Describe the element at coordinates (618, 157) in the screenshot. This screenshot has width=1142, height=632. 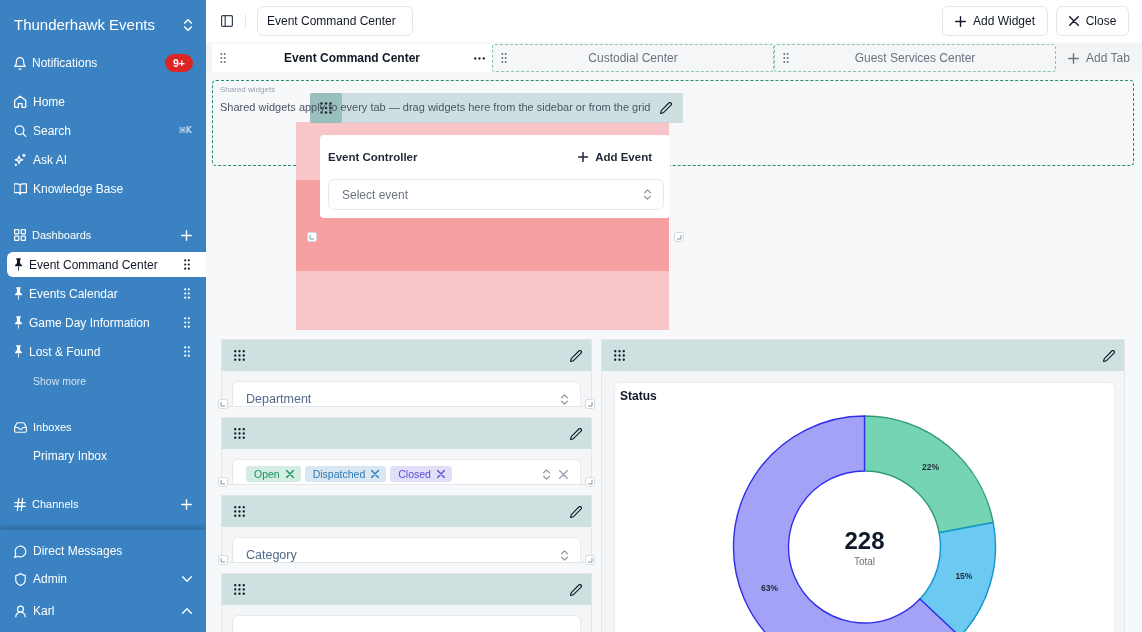
I see `add-event-button: Add Event` at that location.